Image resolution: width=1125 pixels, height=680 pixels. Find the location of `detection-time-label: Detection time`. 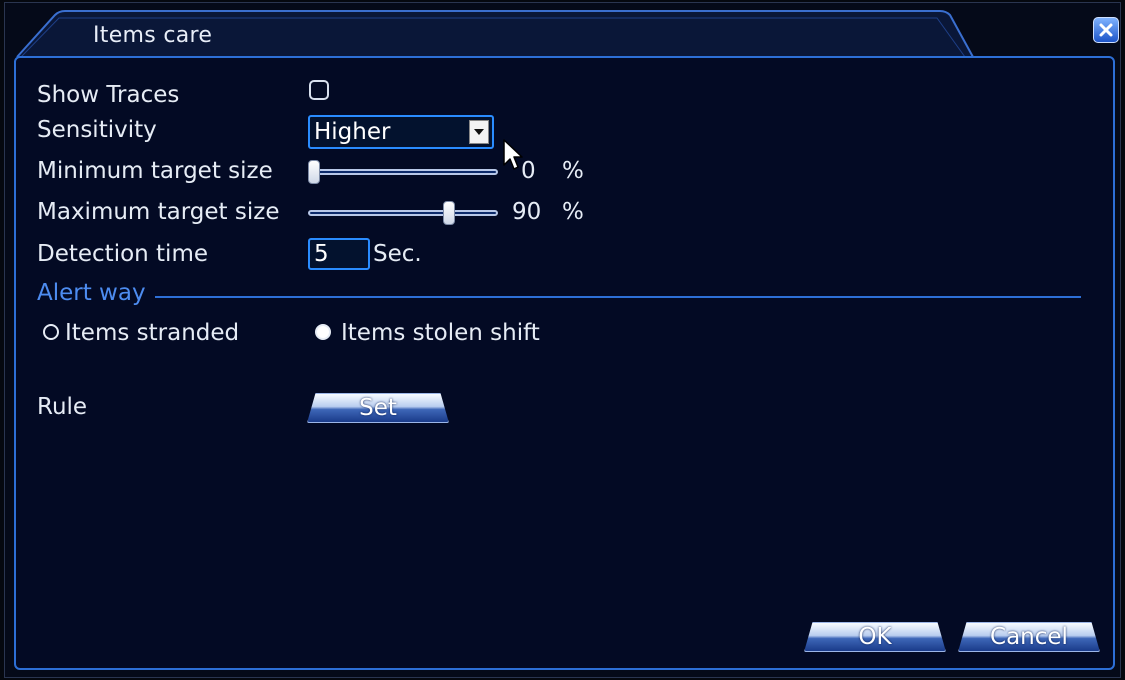

detection-time-label: Detection time is located at coordinates (123, 254).